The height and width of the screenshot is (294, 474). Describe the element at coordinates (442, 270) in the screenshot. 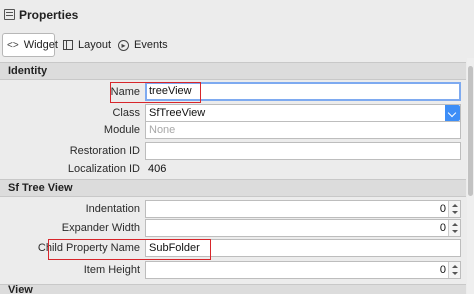

I see `item-height-value: 0` at that location.